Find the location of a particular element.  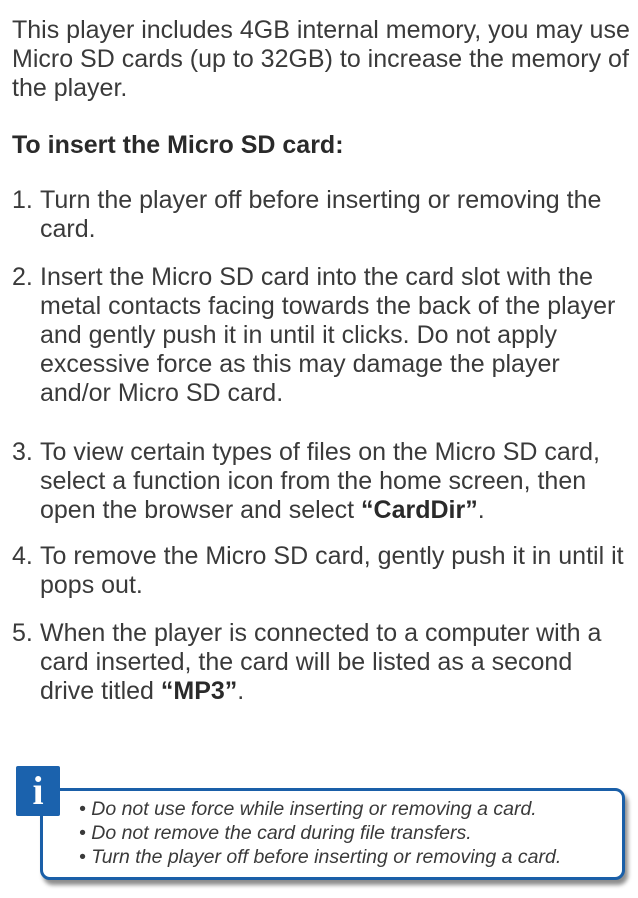

folder-name-carddir: “CardDir” is located at coordinates (419, 510).